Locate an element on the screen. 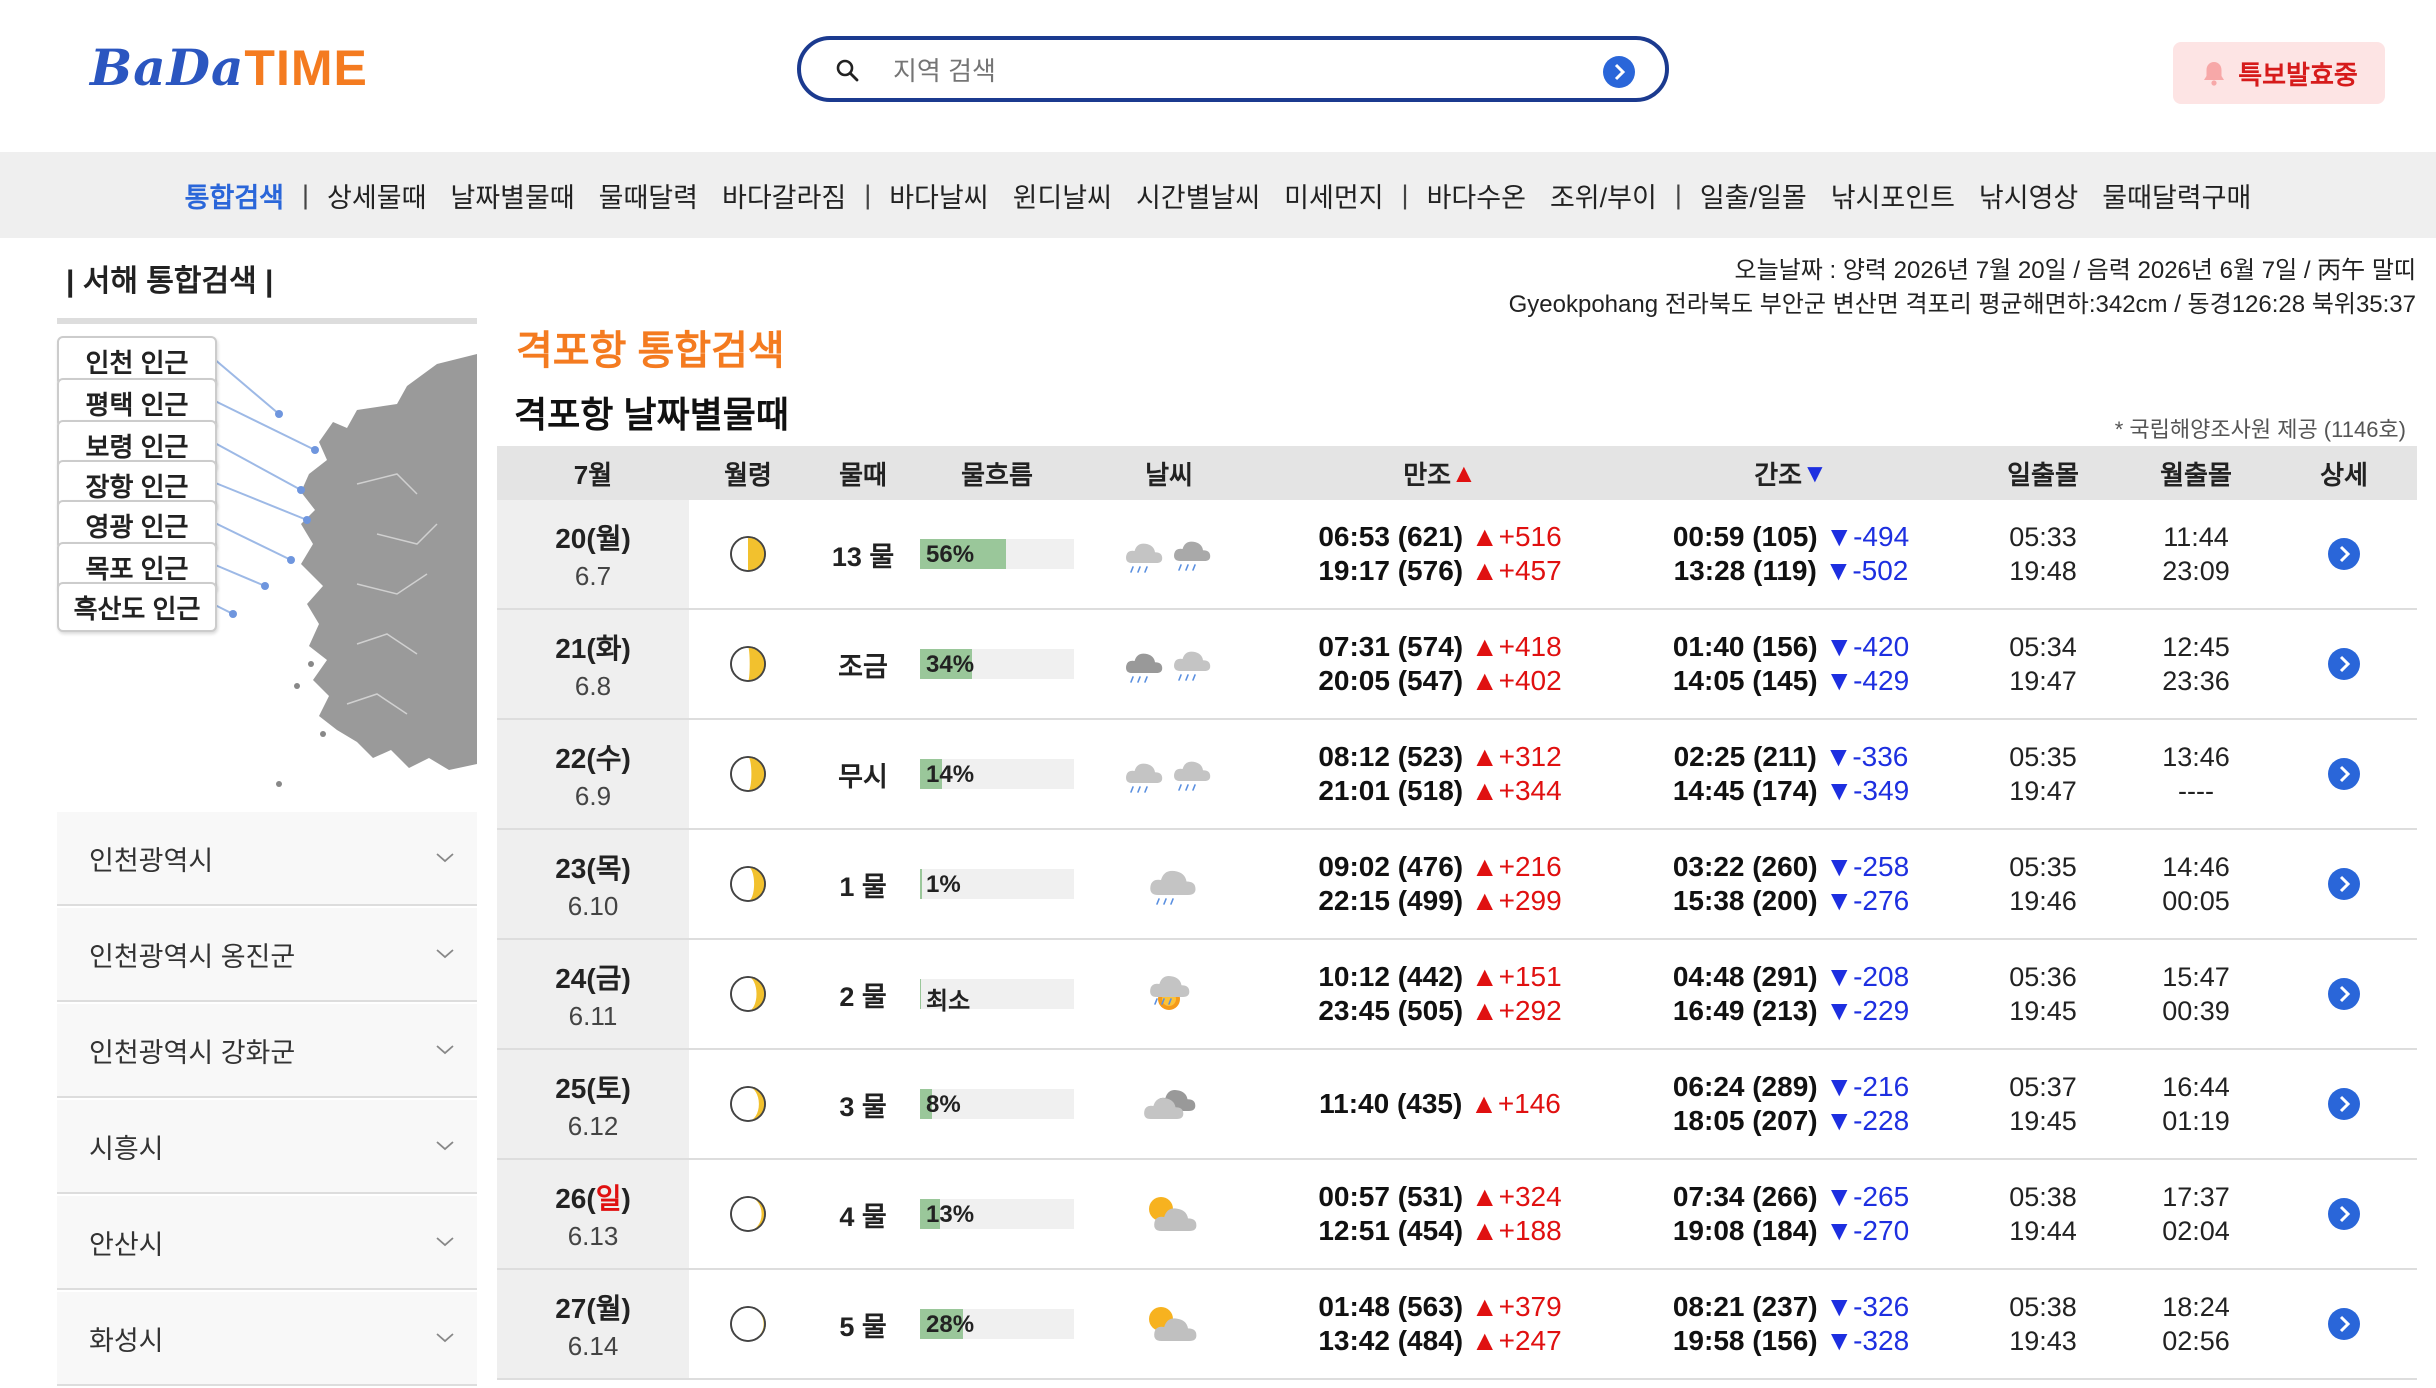  nav-item-13: 조위/부이 is located at coordinates (1603, 195).